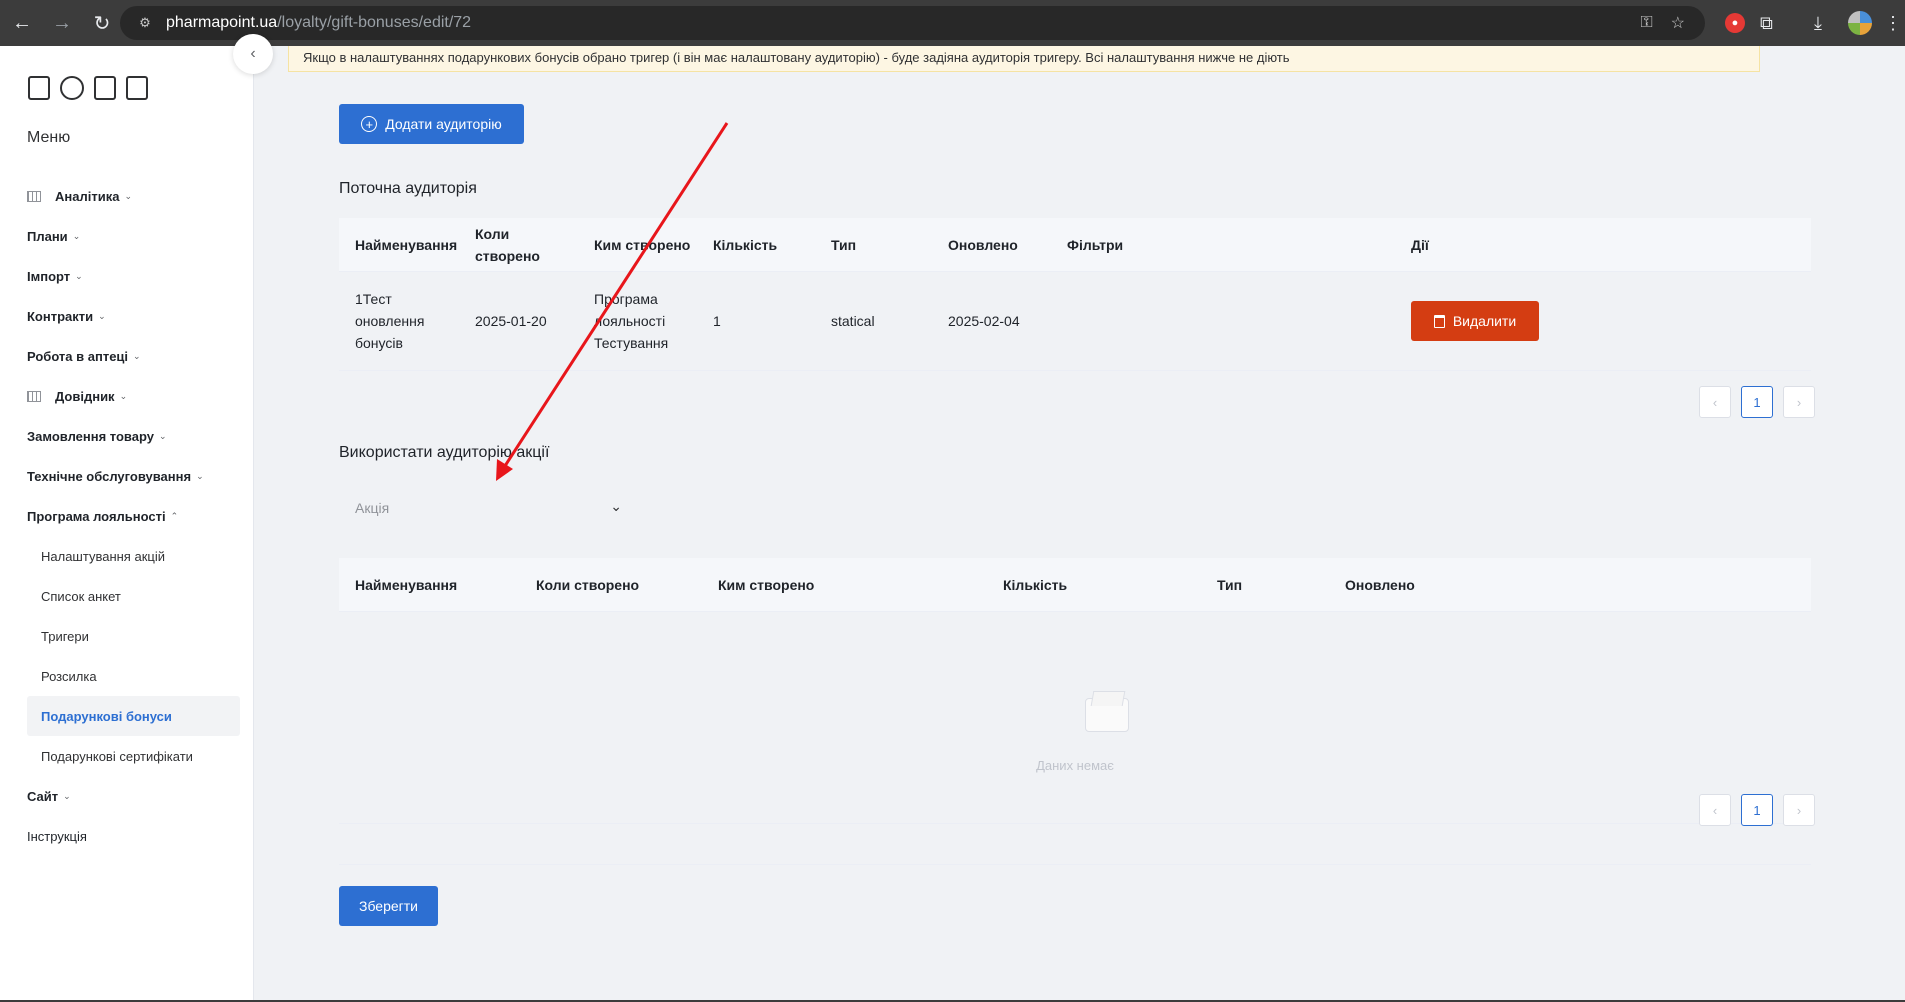 Image resolution: width=1905 pixels, height=1002 pixels. I want to click on add-audience-button: + Додати аудиторію, so click(431, 124).